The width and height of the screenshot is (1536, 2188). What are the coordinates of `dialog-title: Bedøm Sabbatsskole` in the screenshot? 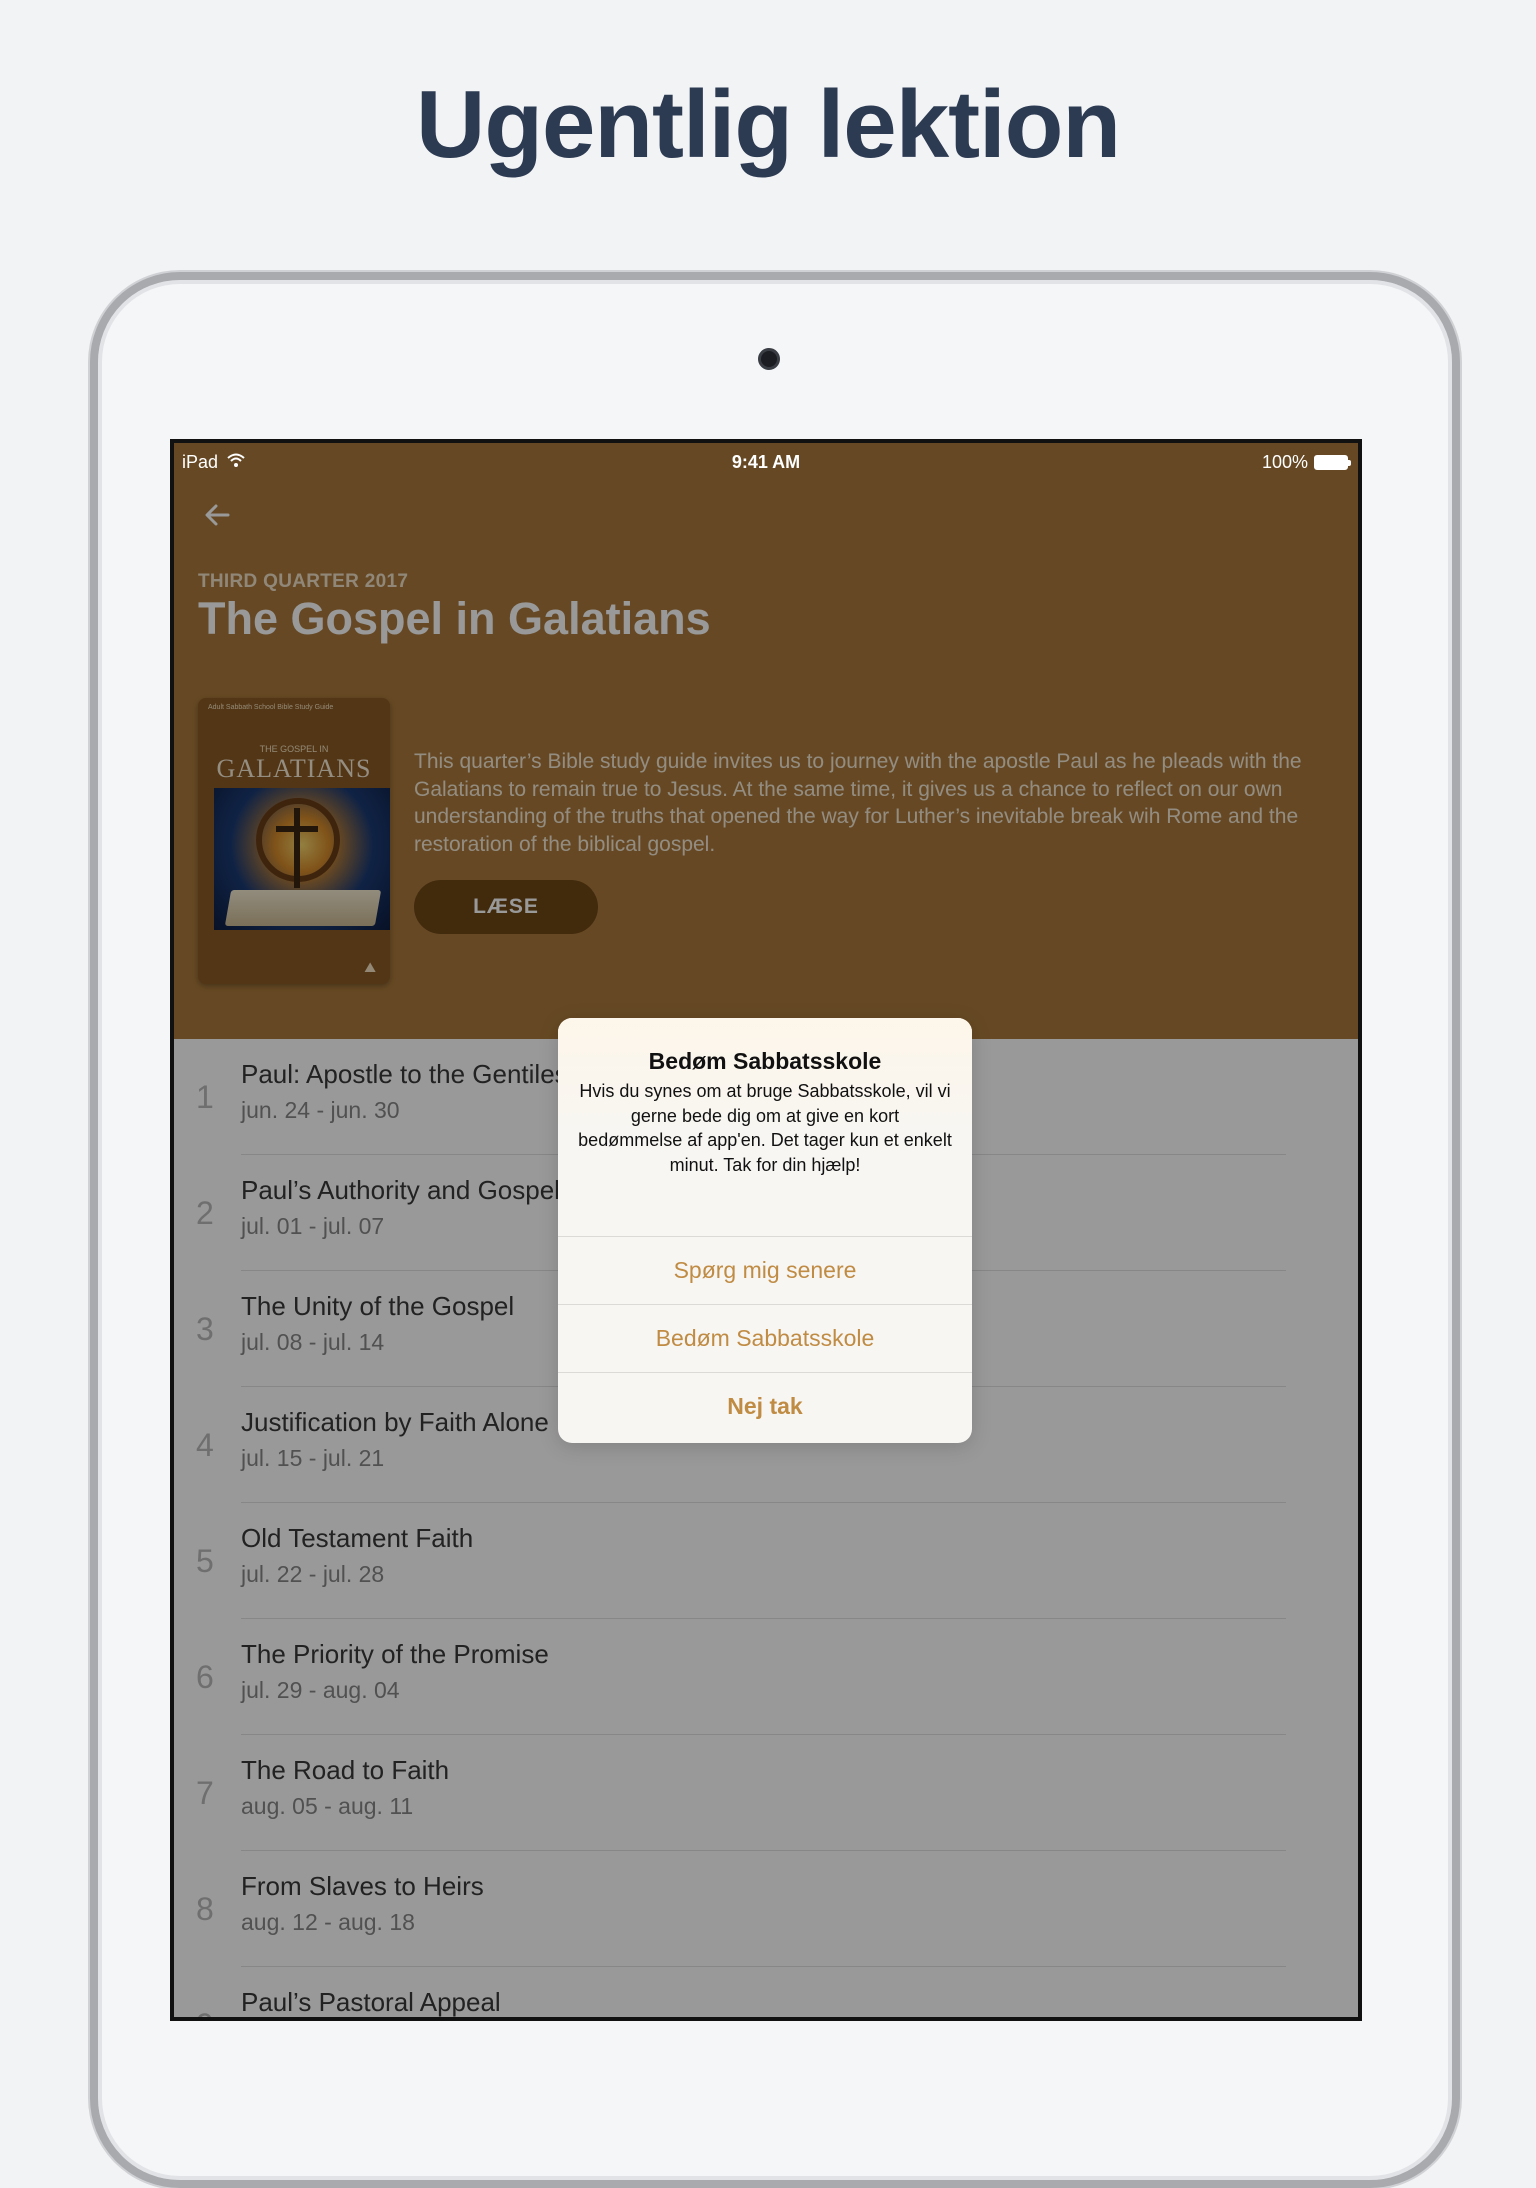 It's located at (765, 1061).